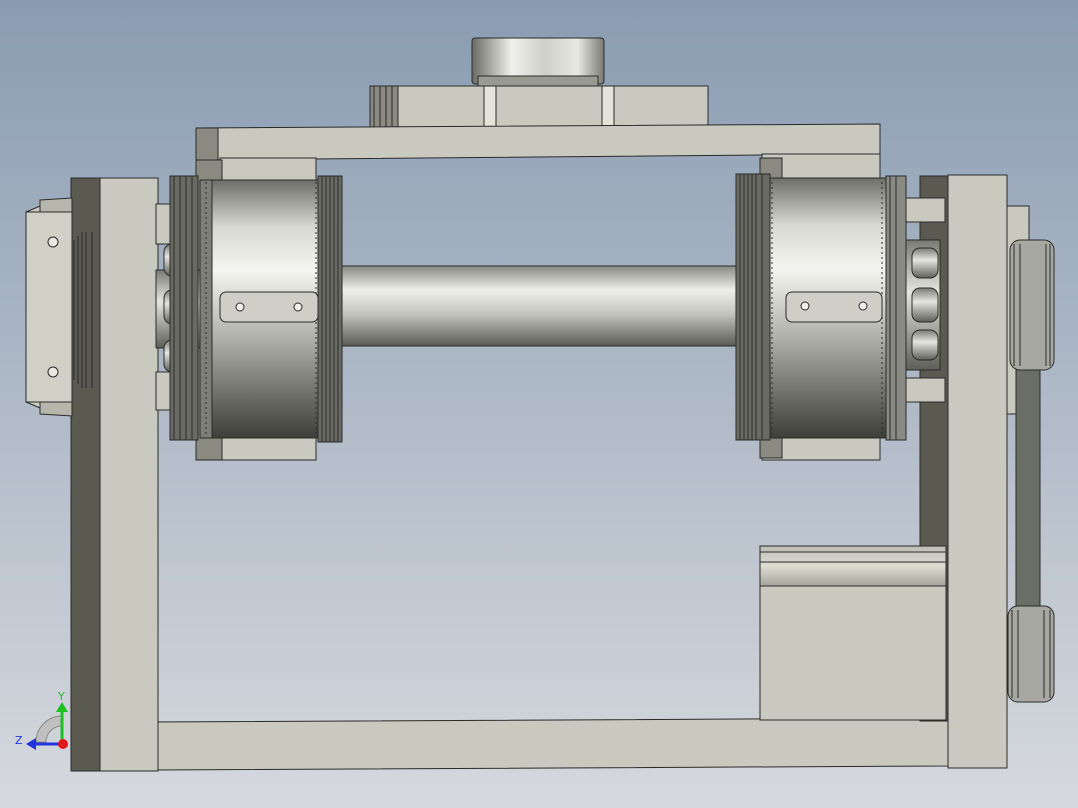 This screenshot has height=808, width=1078. I want to click on bottom-plate, so click(551, 744).